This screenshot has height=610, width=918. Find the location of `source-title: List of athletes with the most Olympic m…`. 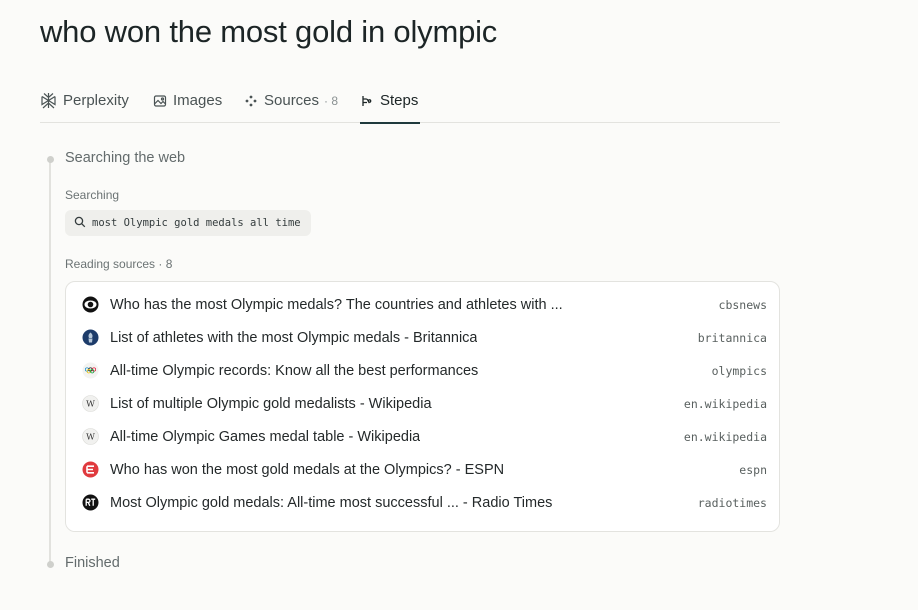

source-title: List of athletes with the most Olympic m… is located at coordinates (294, 337).